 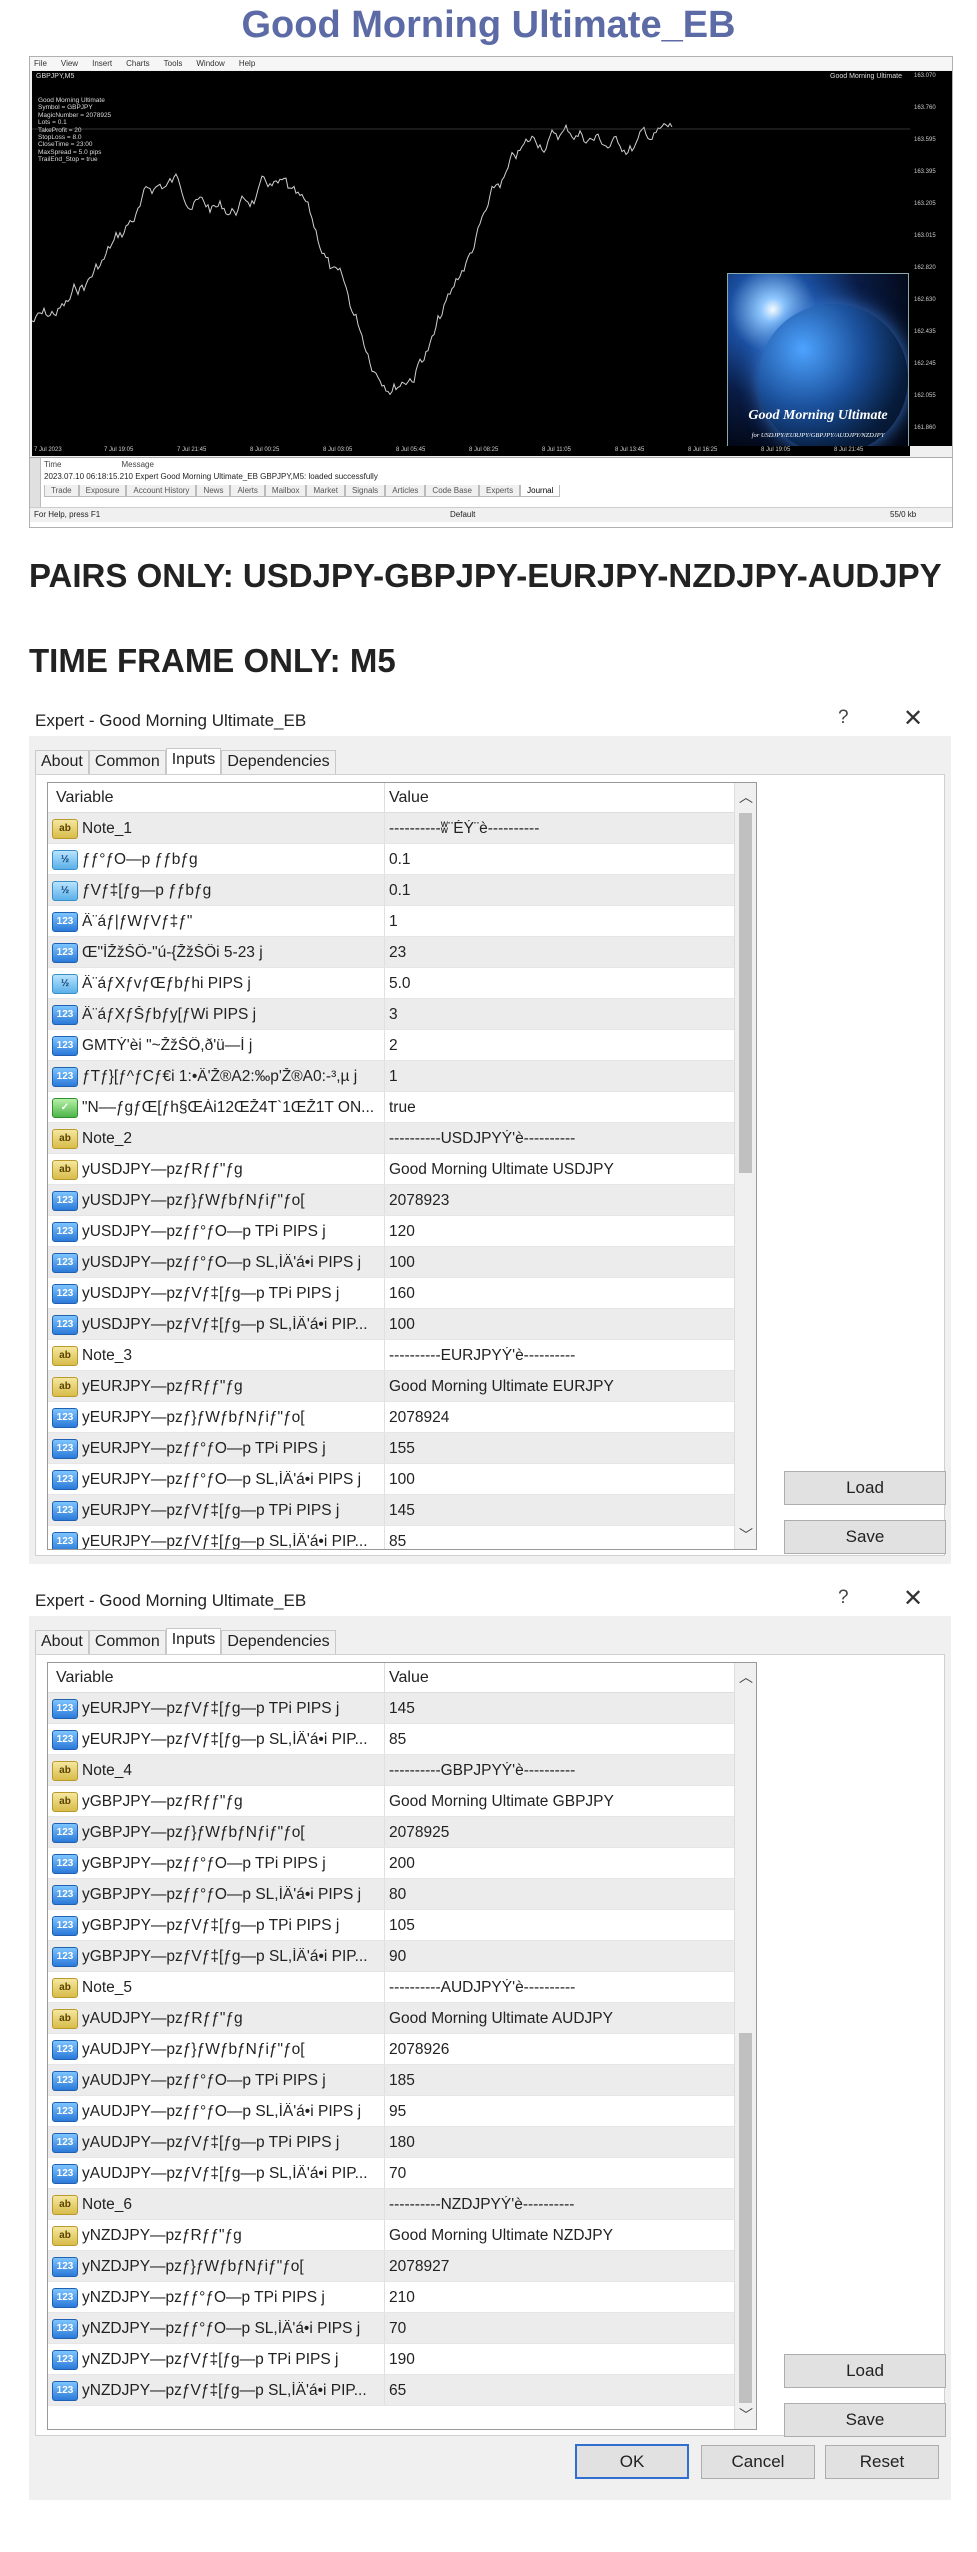 I want to click on input-row: 123 yGBPJPY—pzƒVƒ‡[ƒg—p TPi PIPS j 105, so click(x=391, y=1925).